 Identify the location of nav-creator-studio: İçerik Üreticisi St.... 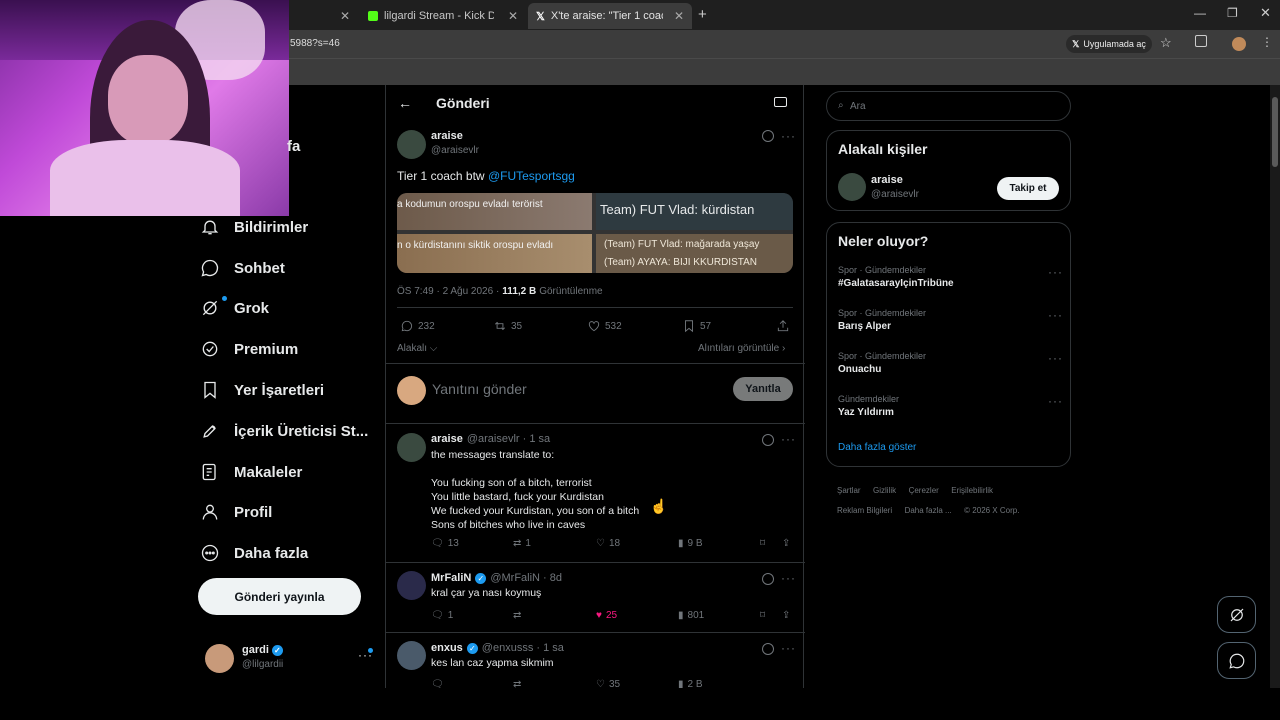
(284, 431).